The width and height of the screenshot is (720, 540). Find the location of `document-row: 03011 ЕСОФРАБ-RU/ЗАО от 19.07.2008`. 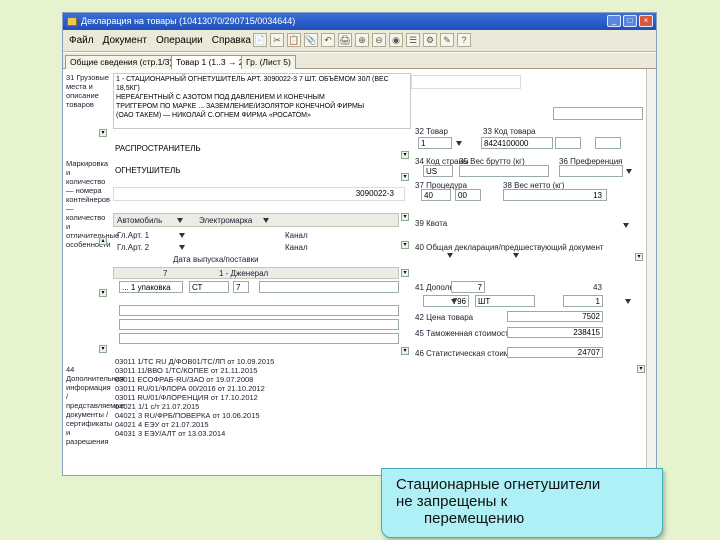

document-row: 03011 ЕСОФРАБ-RU/ЗАО от 19.07.2008 is located at coordinates (260, 379).